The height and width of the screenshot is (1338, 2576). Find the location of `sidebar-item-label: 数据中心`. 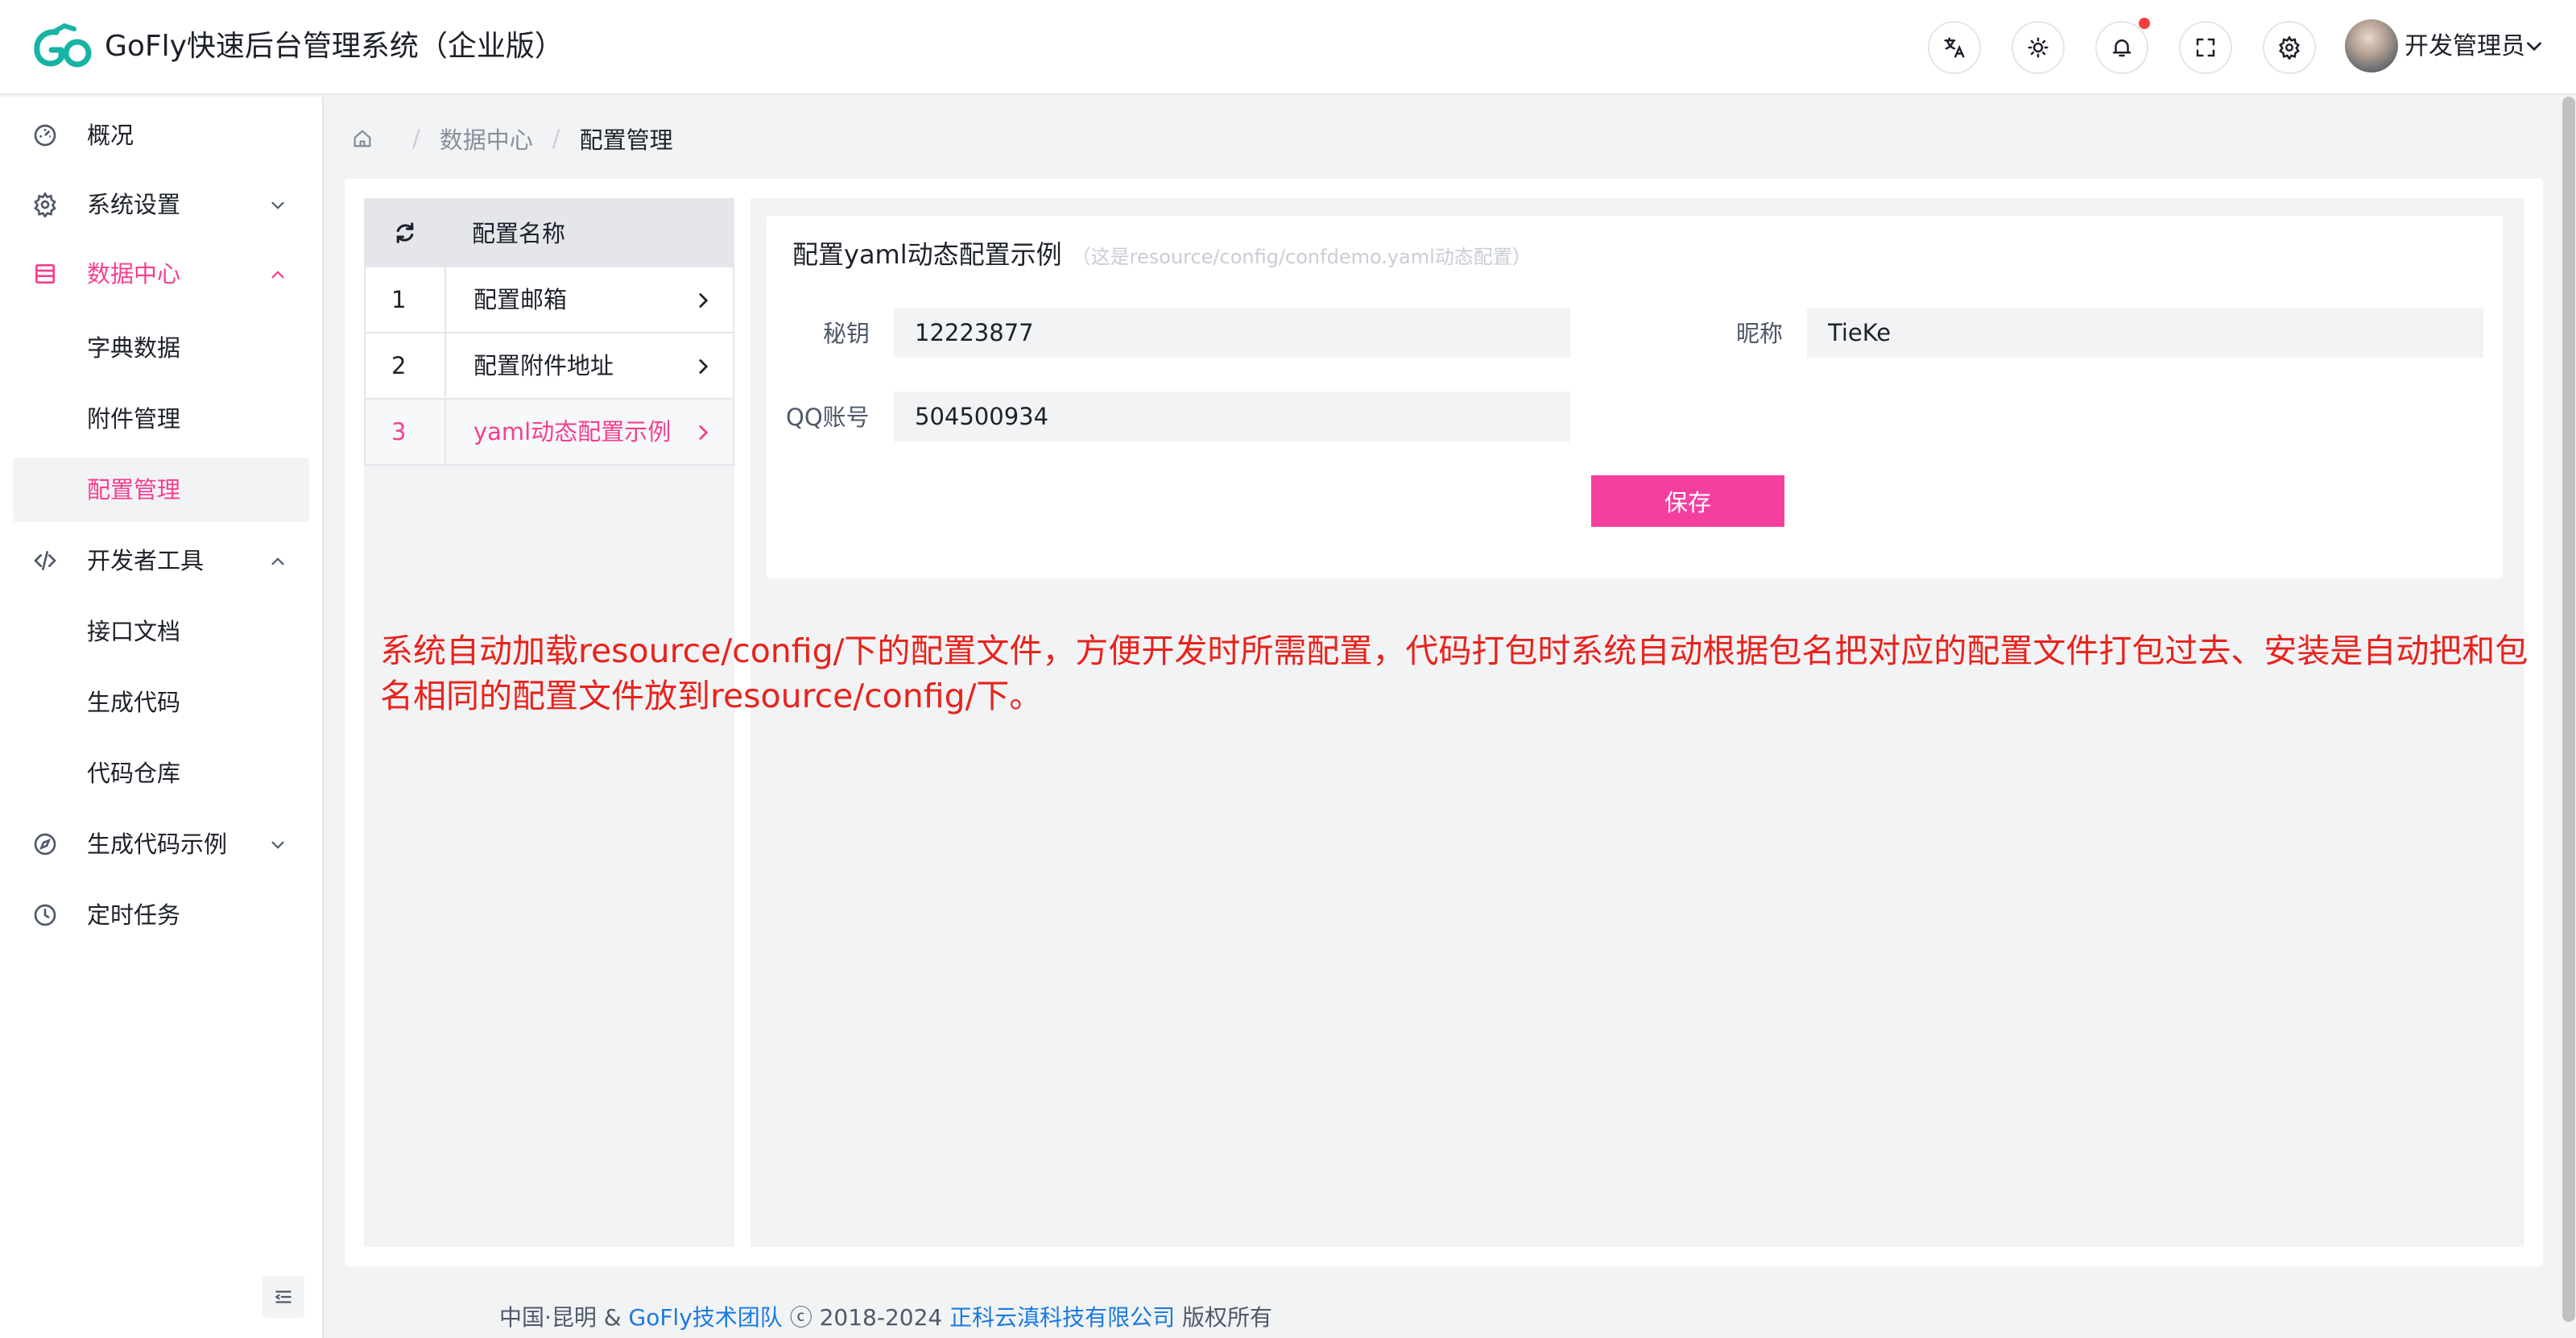

sidebar-item-label: 数据中心 is located at coordinates (134, 274).